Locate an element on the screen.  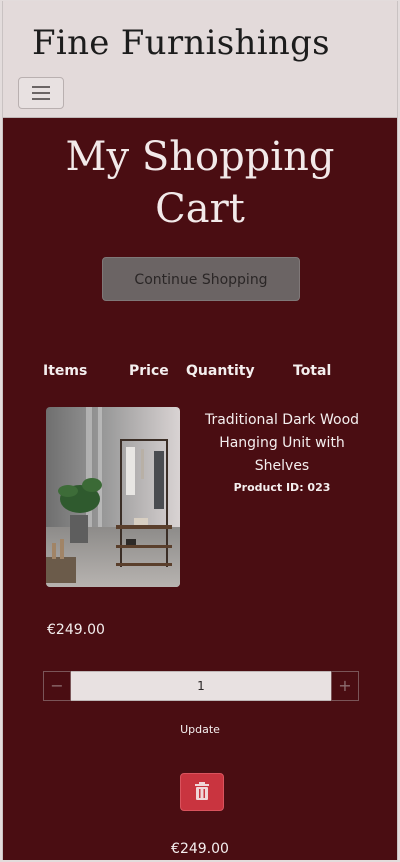
product-photo is located at coordinates (113, 497).